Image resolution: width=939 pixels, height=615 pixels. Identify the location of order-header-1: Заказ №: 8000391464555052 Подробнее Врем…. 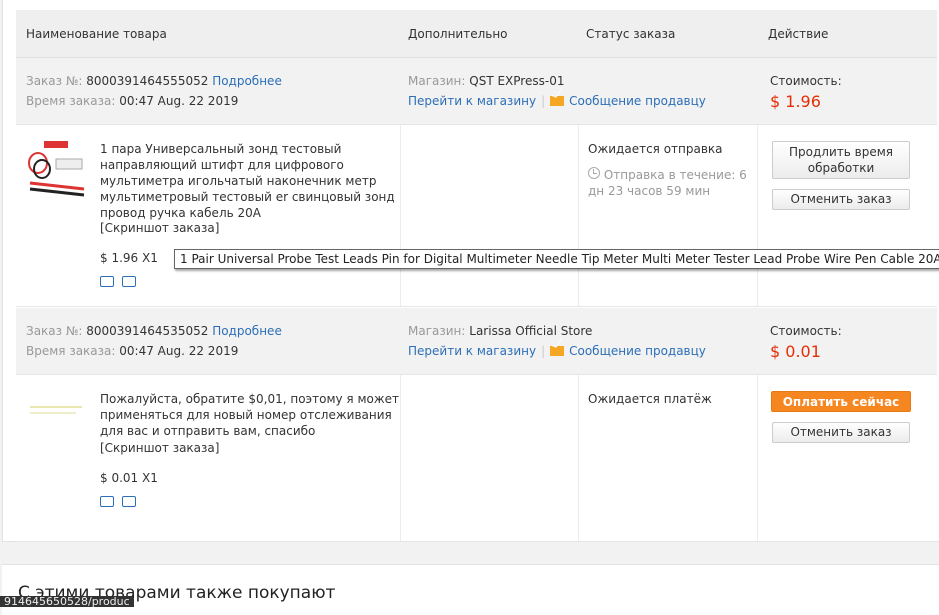
(476, 91).